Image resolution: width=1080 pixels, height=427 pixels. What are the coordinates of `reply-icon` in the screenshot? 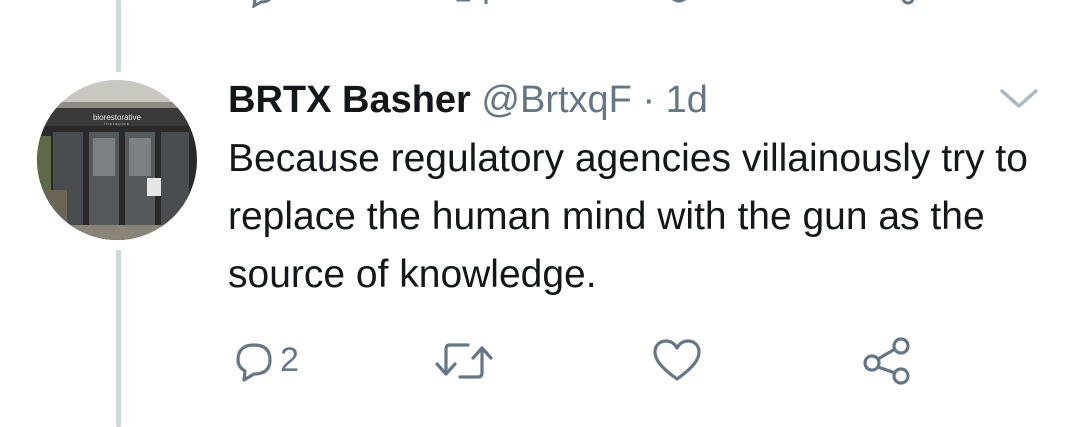 It's located at (261, 4).